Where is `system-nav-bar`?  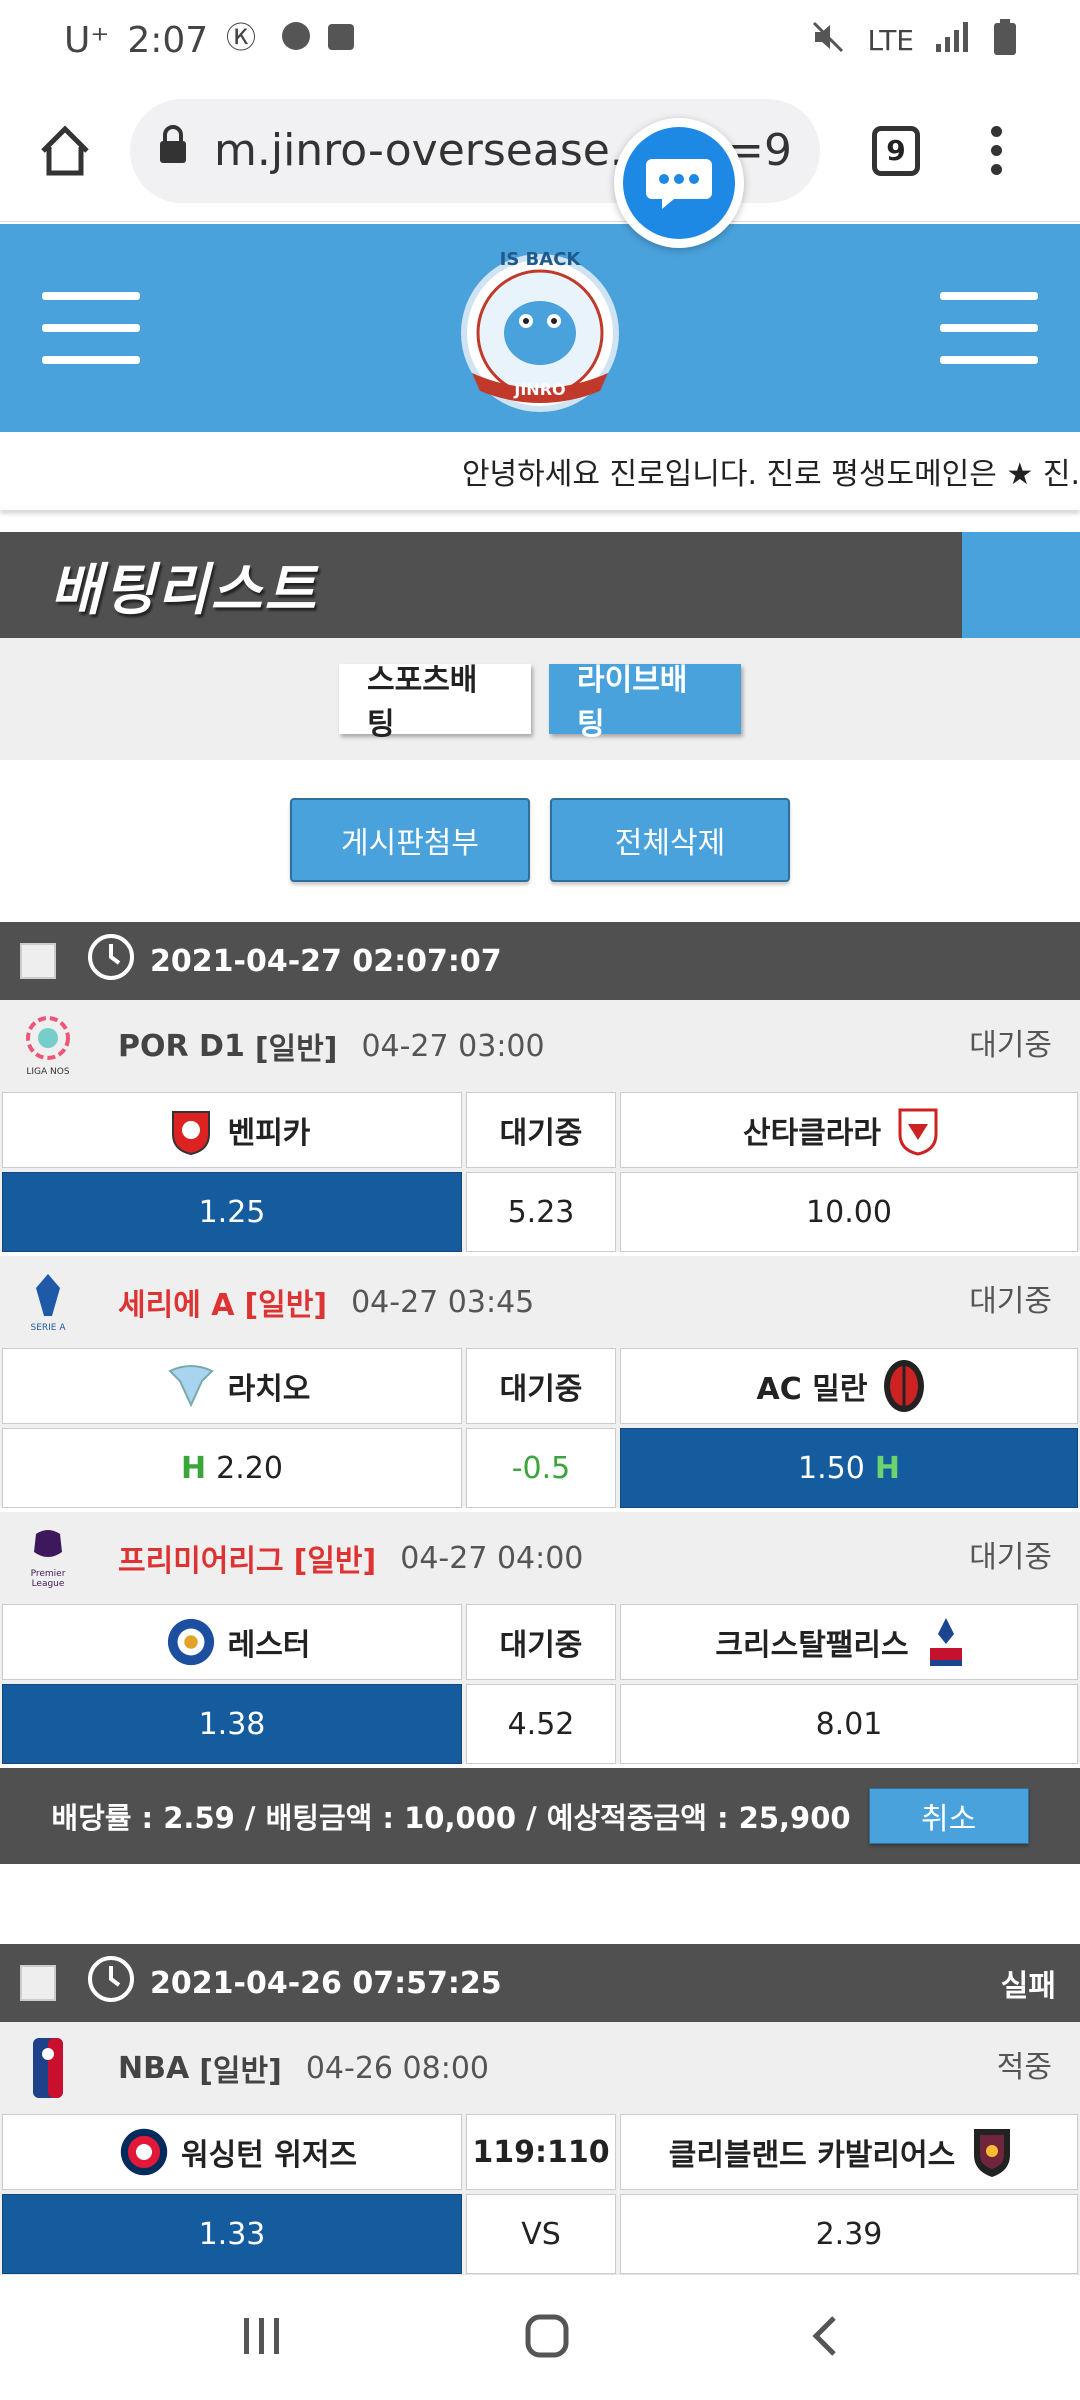
system-nav-bar is located at coordinates (540, 2337).